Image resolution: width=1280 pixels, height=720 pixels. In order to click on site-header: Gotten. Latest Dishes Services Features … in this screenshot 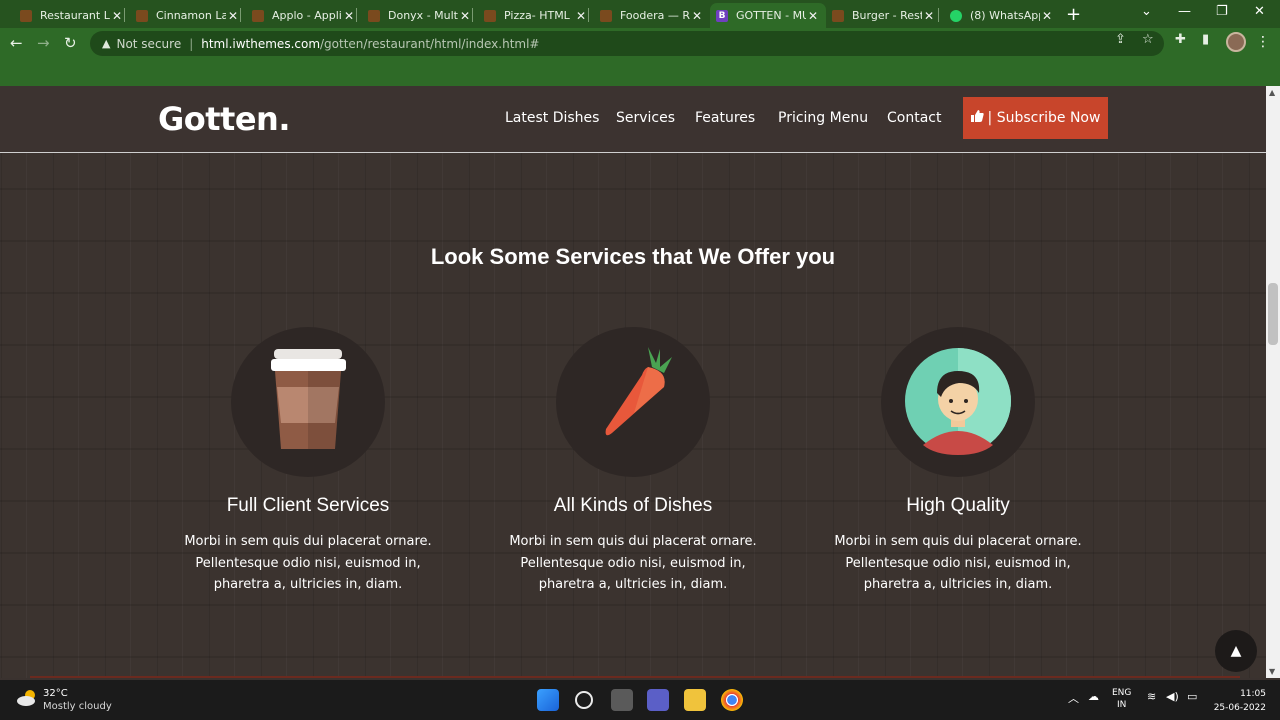, I will do `click(633, 119)`.